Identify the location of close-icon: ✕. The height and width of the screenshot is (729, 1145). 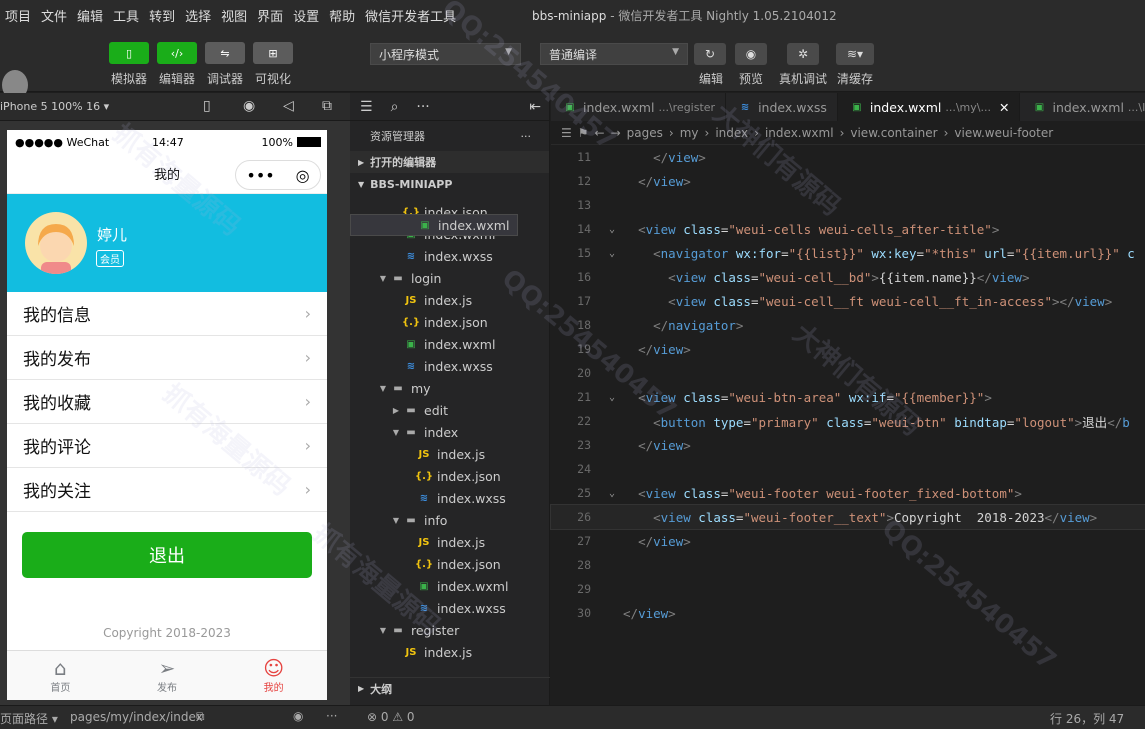
(1004, 107).